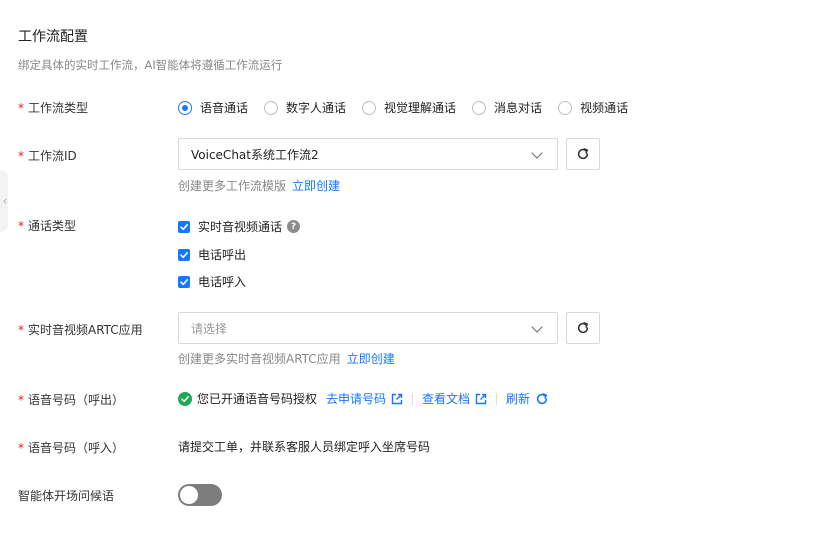 This screenshot has height=550, width=816. I want to click on outbound-number-label: * 语音号码（呼出）, so click(71, 400).